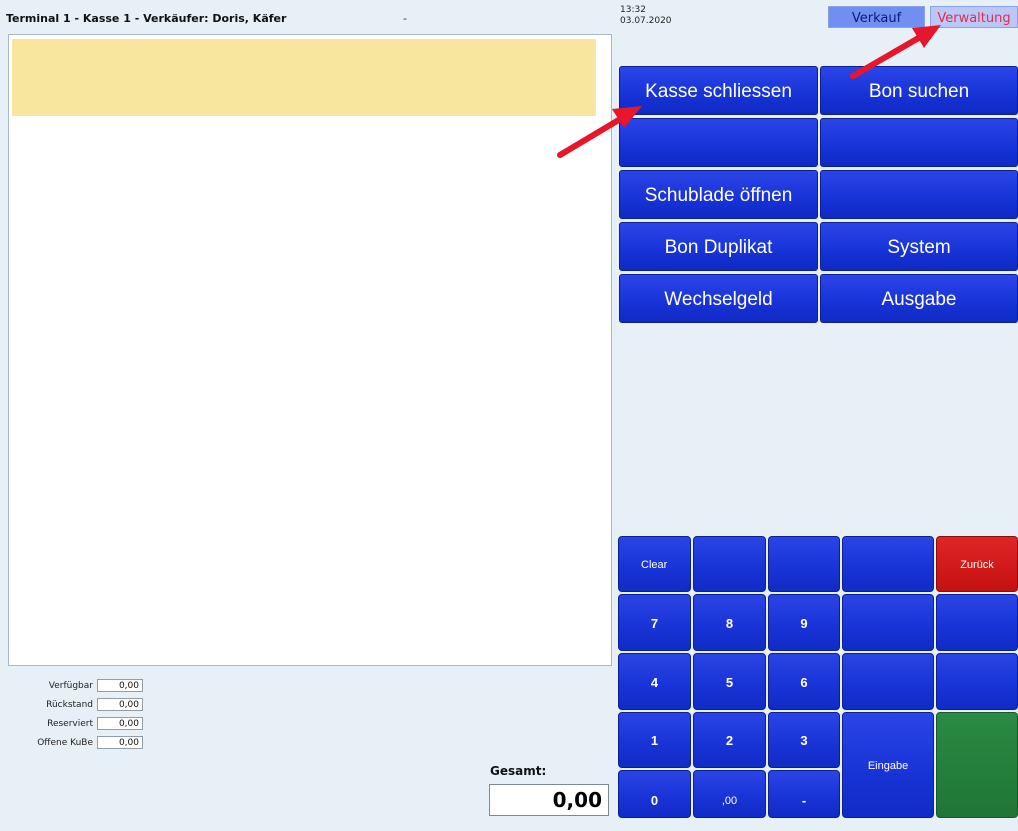 The image size is (1018, 831). I want to click on clear-key: Clear, so click(654, 564).